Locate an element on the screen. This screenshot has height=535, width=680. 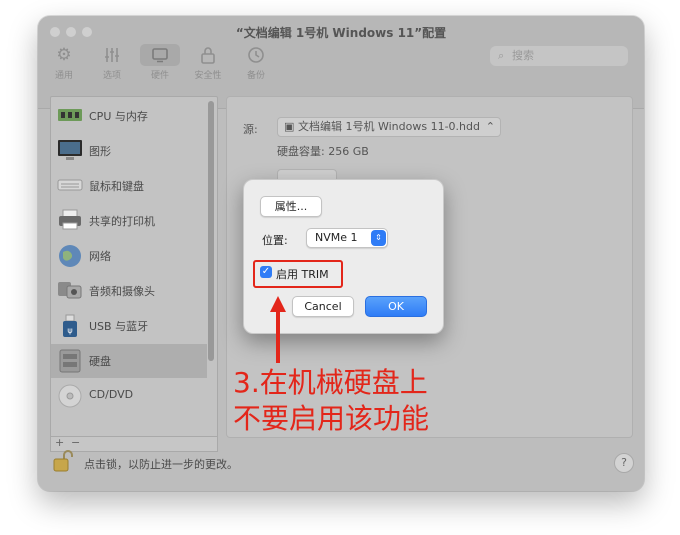
sidebar-item-label: USB 与蓝牙 is located at coordinates (119, 326).